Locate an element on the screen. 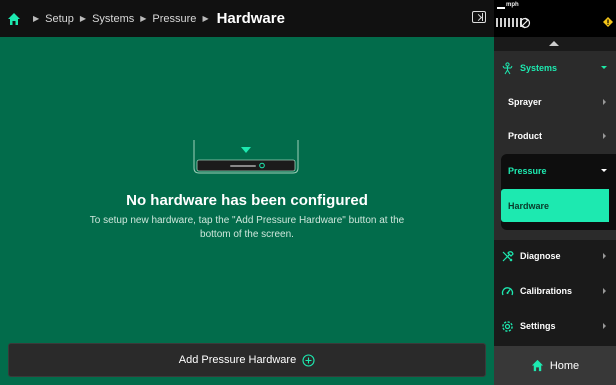  header-bar: ▶ Setup ▶ Systems ▶ Pressure ▶ Hardware is located at coordinates (247, 18).